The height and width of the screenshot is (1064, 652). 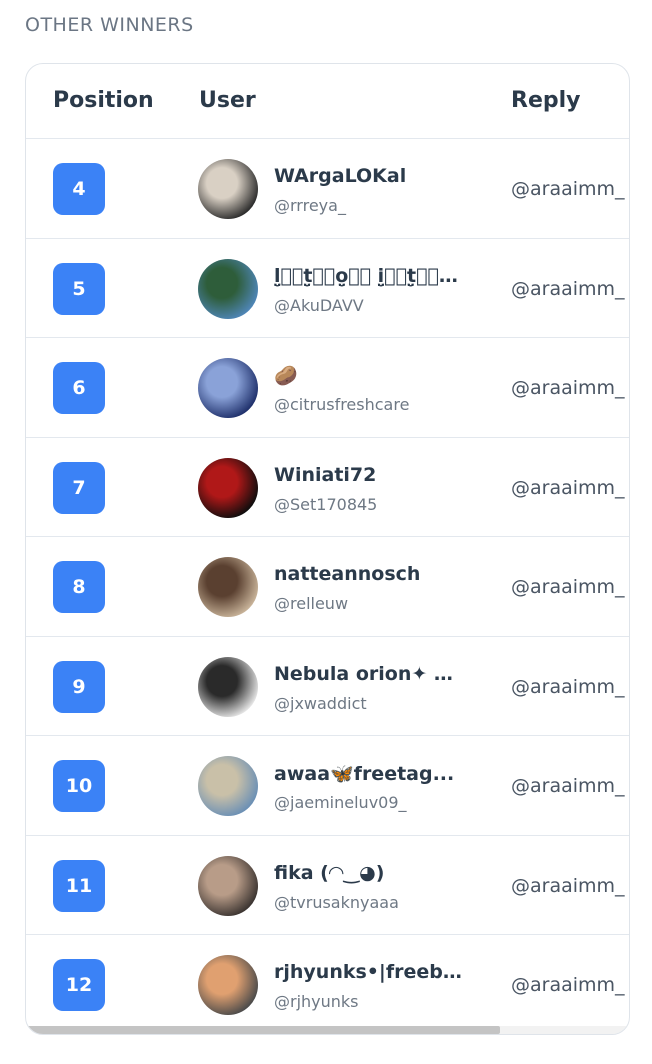 I want to click on user-handle: @relleuw, so click(x=311, y=603).